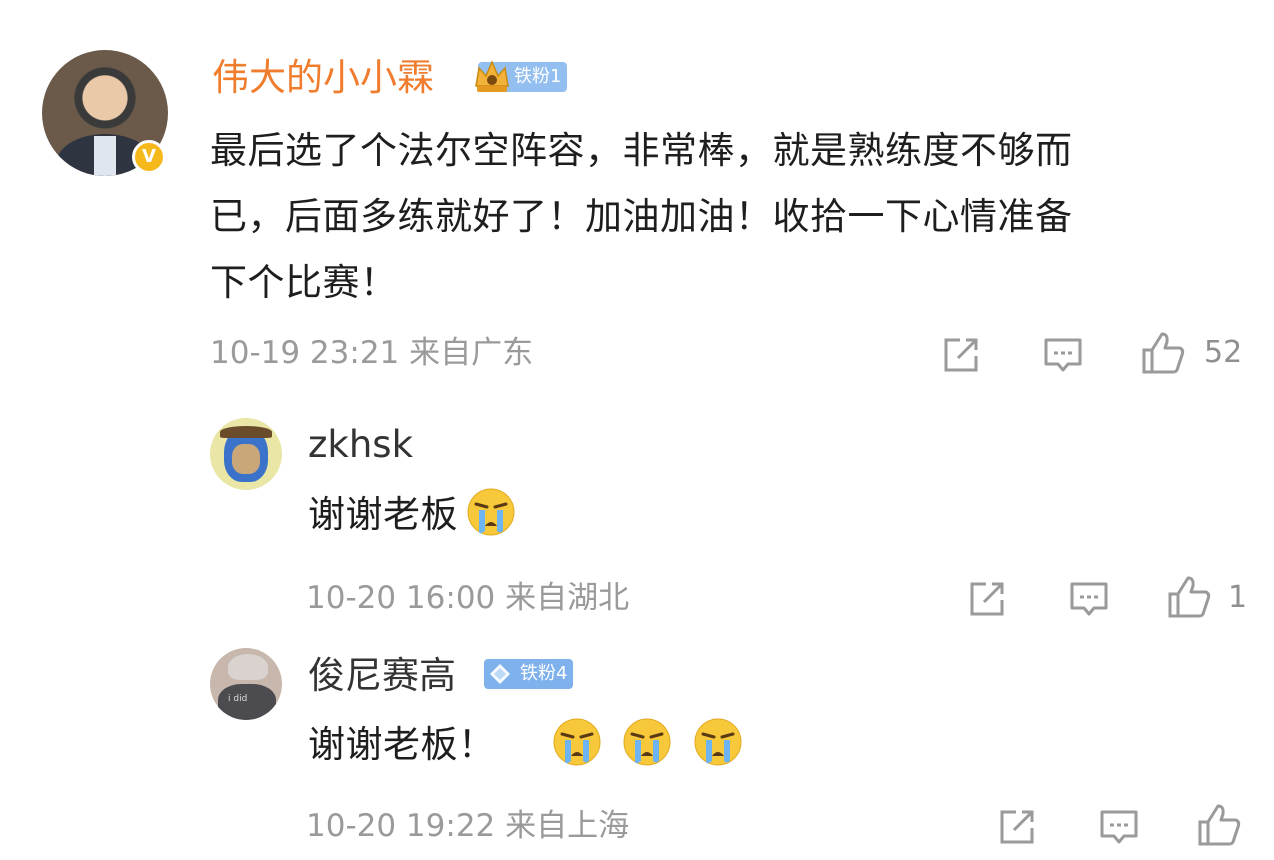  I want to click on fan-badge-label: 铁粉4, so click(544, 673).